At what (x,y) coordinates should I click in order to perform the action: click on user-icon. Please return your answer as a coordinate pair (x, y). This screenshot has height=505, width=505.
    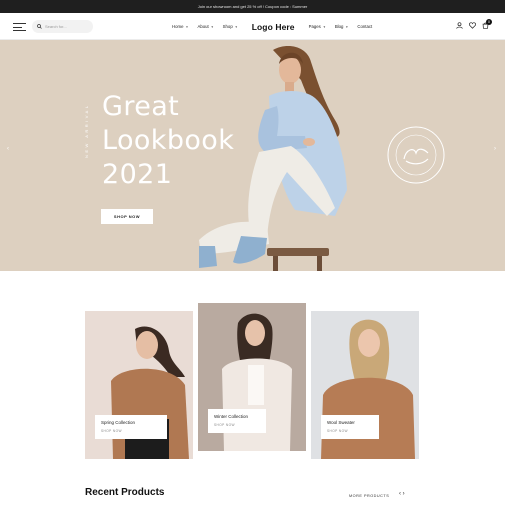
    Looking at the image, I should click on (459, 25).